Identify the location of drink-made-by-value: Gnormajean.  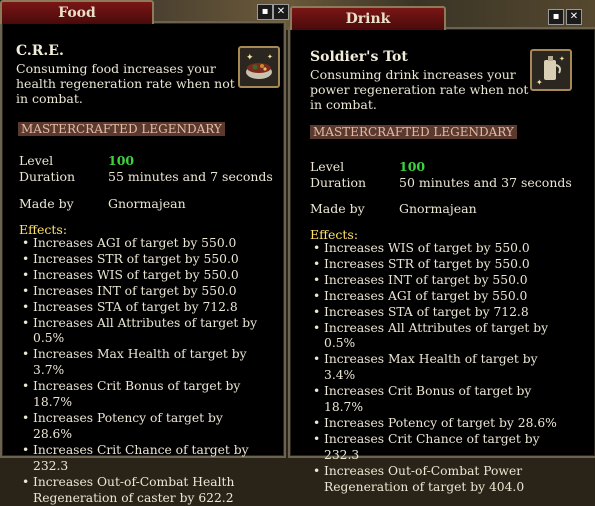
(438, 208).